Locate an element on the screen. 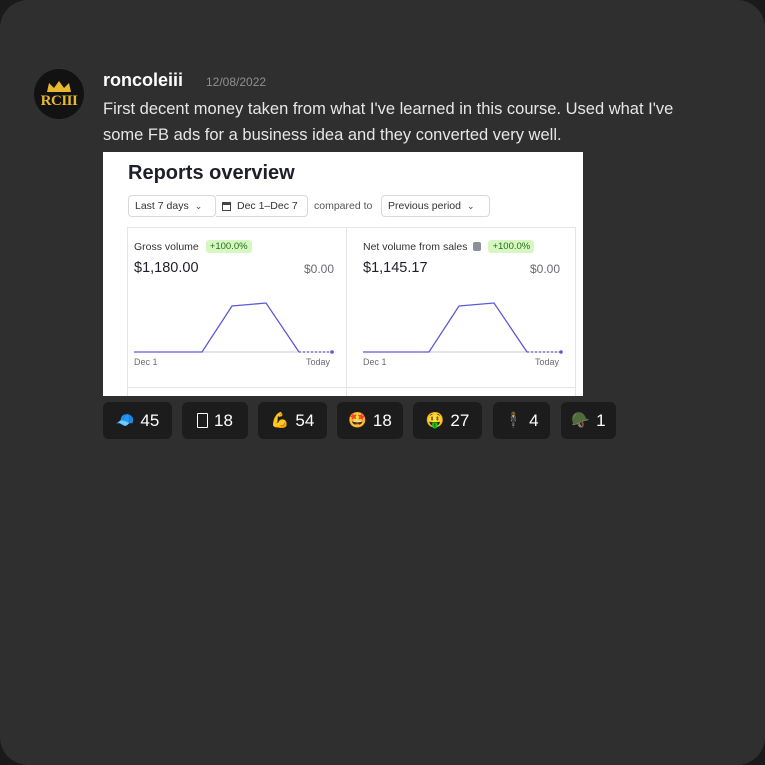  reaction-count: 54 is located at coordinates (305, 420).